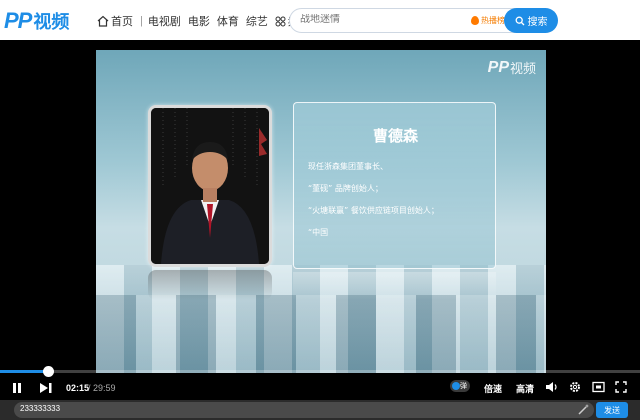 Image resolution: width=640 pixels, height=420 pixels. I want to click on quality-button: 高清, so click(525, 388).